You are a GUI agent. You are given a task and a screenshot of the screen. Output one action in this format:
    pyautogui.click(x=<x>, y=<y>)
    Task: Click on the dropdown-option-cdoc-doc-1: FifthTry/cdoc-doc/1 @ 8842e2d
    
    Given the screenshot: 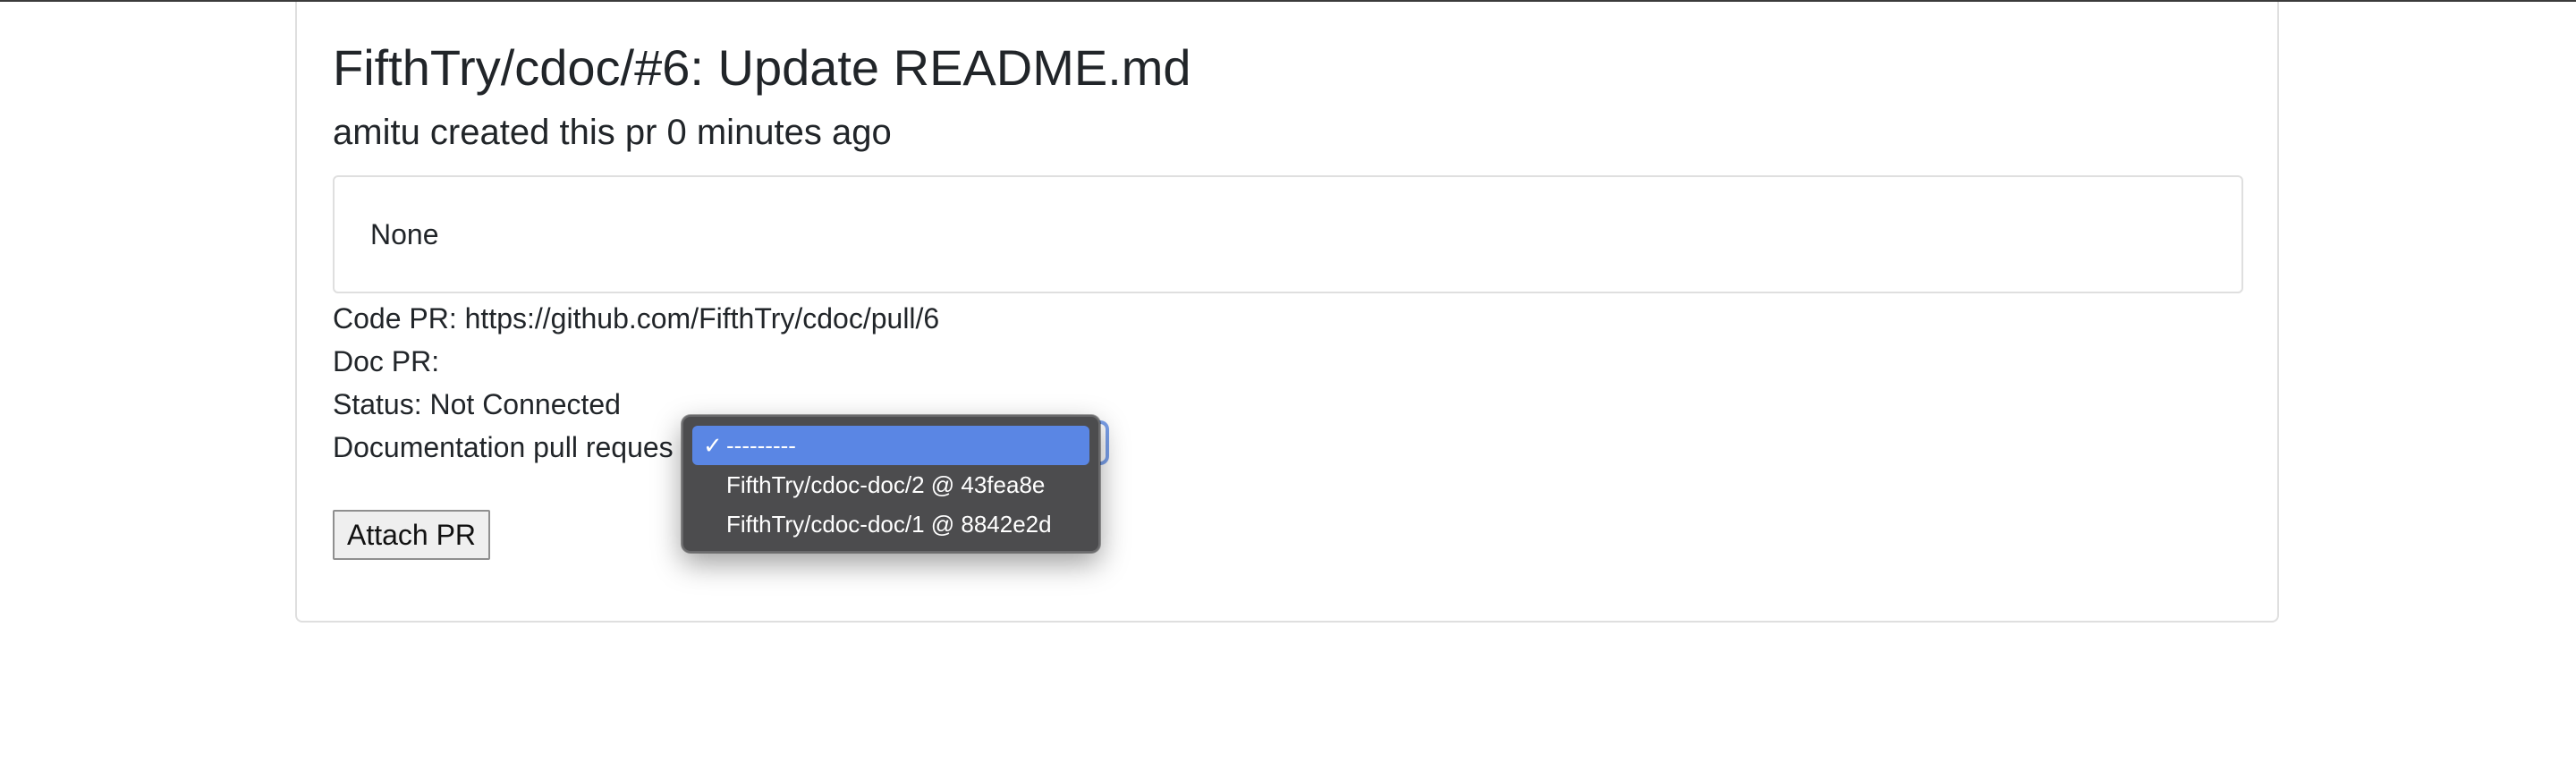 What is the action you would take?
    pyautogui.click(x=890, y=524)
    